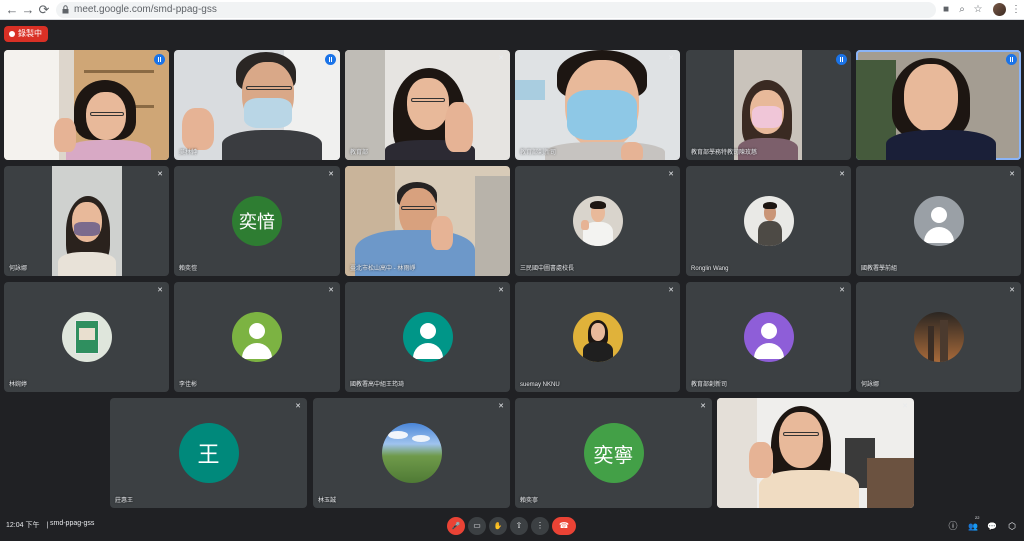 The width and height of the screenshot is (1024, 541). I want to click on mic-off-icon: 🎤, so click(456, 526).